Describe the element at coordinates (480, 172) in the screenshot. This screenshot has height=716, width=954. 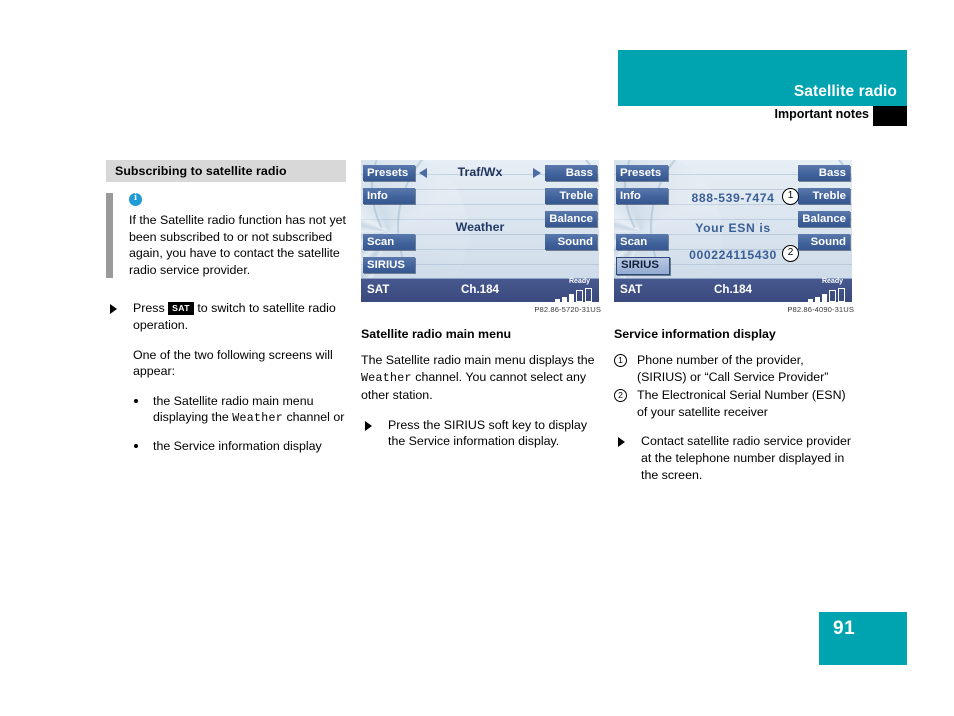
I see `display-category-label: Traf/Wx` at that location.